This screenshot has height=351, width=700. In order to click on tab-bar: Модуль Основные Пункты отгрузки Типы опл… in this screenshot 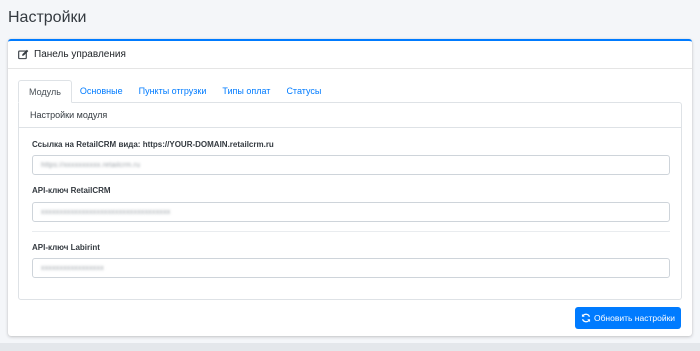, I will do `click(350, 91)`.